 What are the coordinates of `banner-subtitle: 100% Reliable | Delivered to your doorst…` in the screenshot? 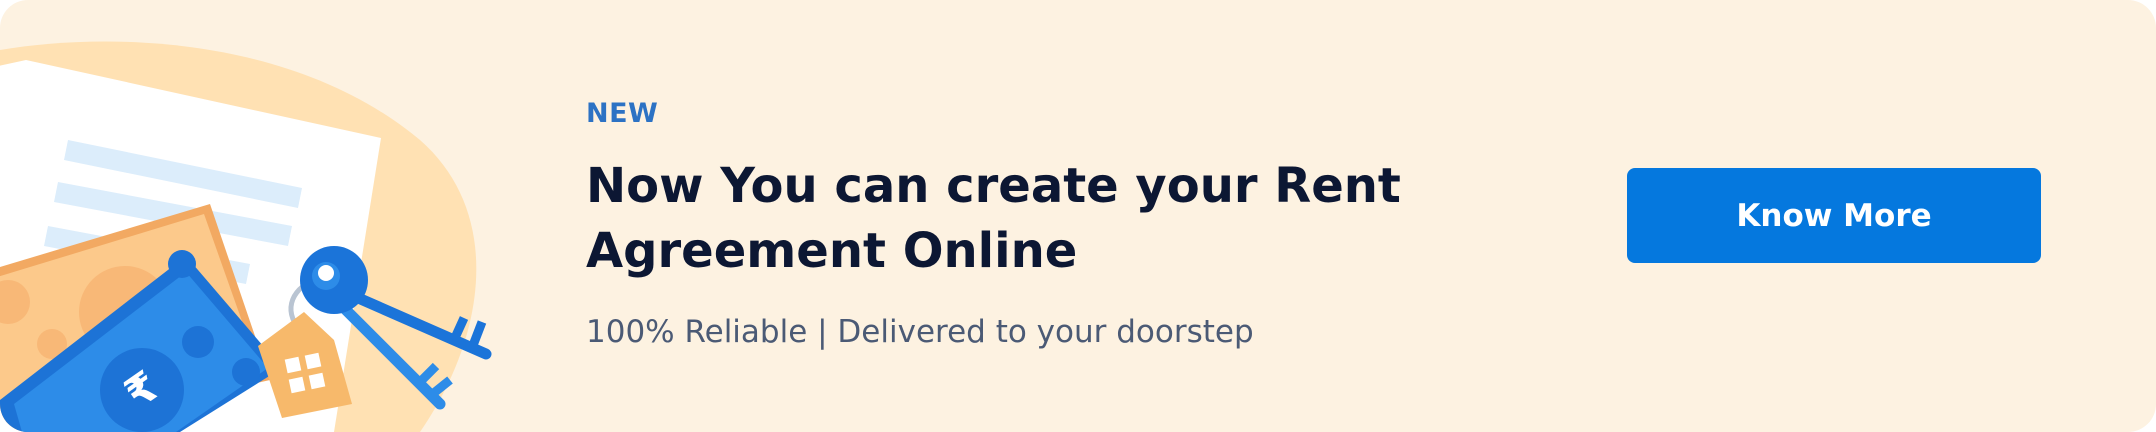 It's located at (920, 332).